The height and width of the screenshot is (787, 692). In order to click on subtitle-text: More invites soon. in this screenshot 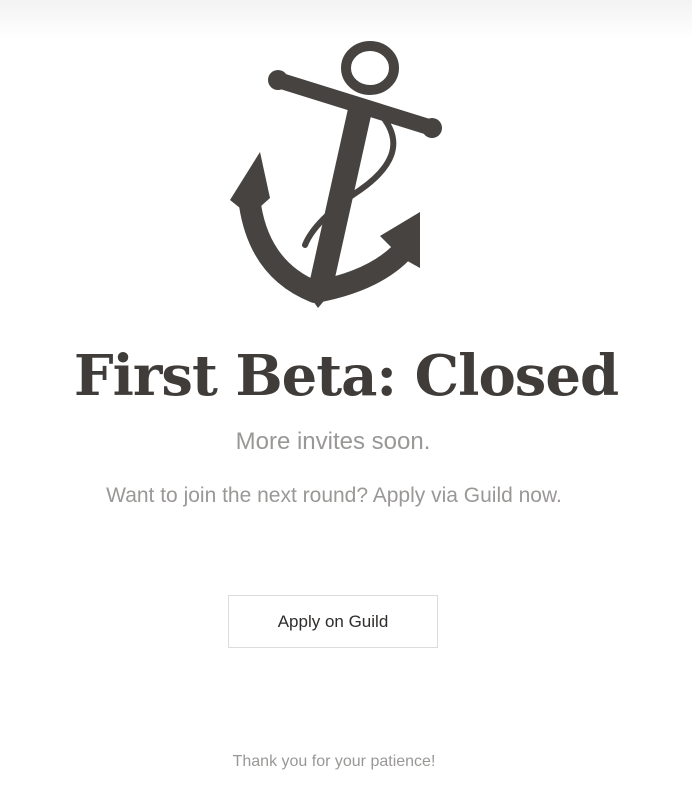, I will do `click(333, 441)`.